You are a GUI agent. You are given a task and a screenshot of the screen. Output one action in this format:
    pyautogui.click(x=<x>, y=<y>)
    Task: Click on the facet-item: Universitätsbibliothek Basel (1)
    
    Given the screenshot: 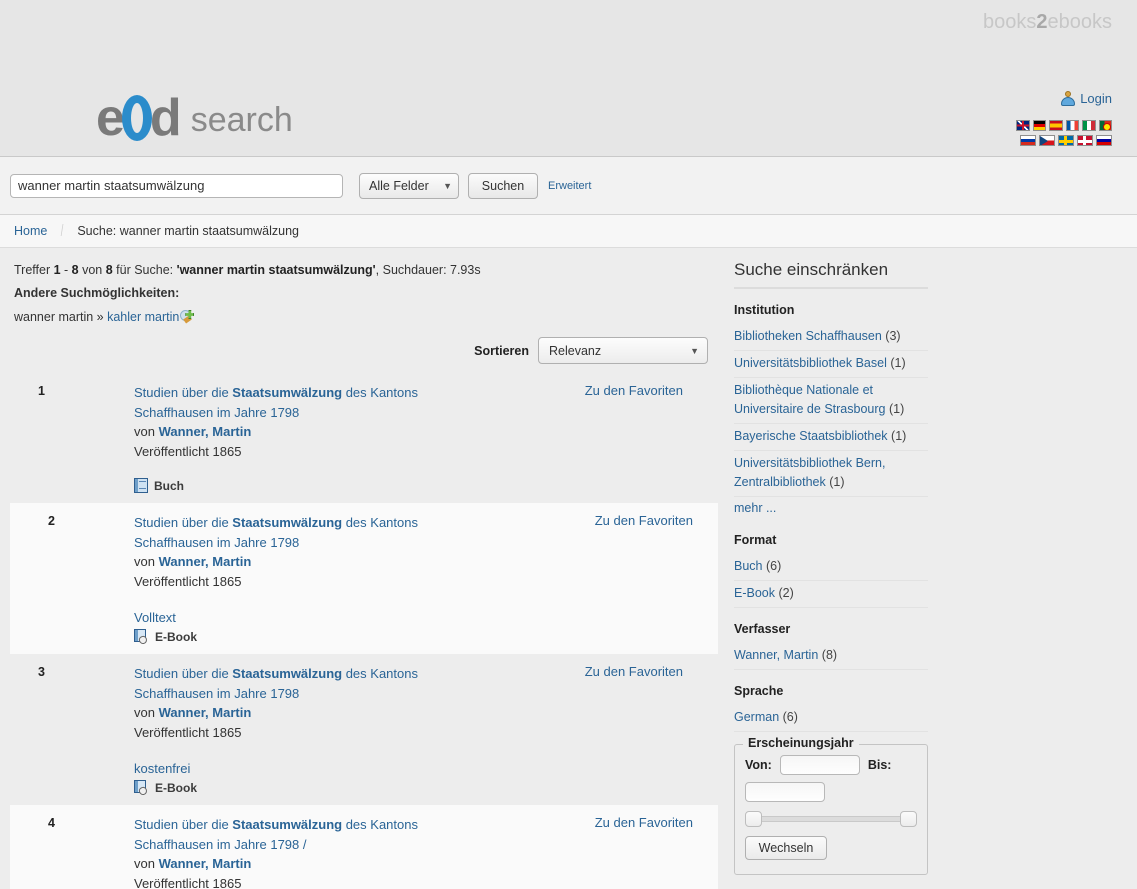 What is the action you would take?
    pyautogui.click(x=831, y=364)
    